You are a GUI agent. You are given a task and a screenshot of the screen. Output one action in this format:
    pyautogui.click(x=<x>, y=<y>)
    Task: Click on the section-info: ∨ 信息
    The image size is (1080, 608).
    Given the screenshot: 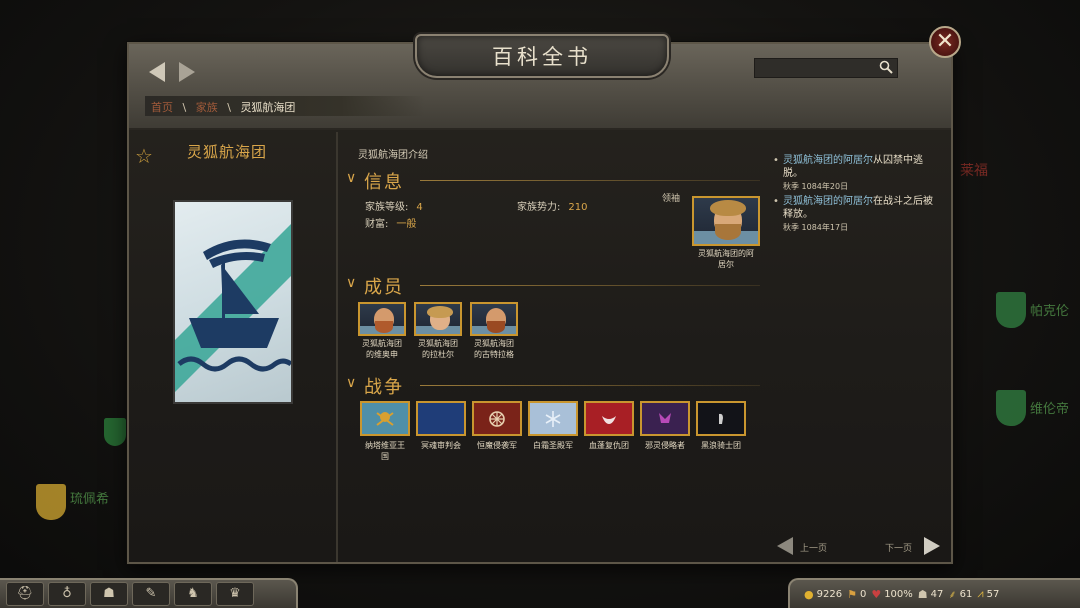 What is the action you would take?
    pyautogui.click(x=554, y=180)
    